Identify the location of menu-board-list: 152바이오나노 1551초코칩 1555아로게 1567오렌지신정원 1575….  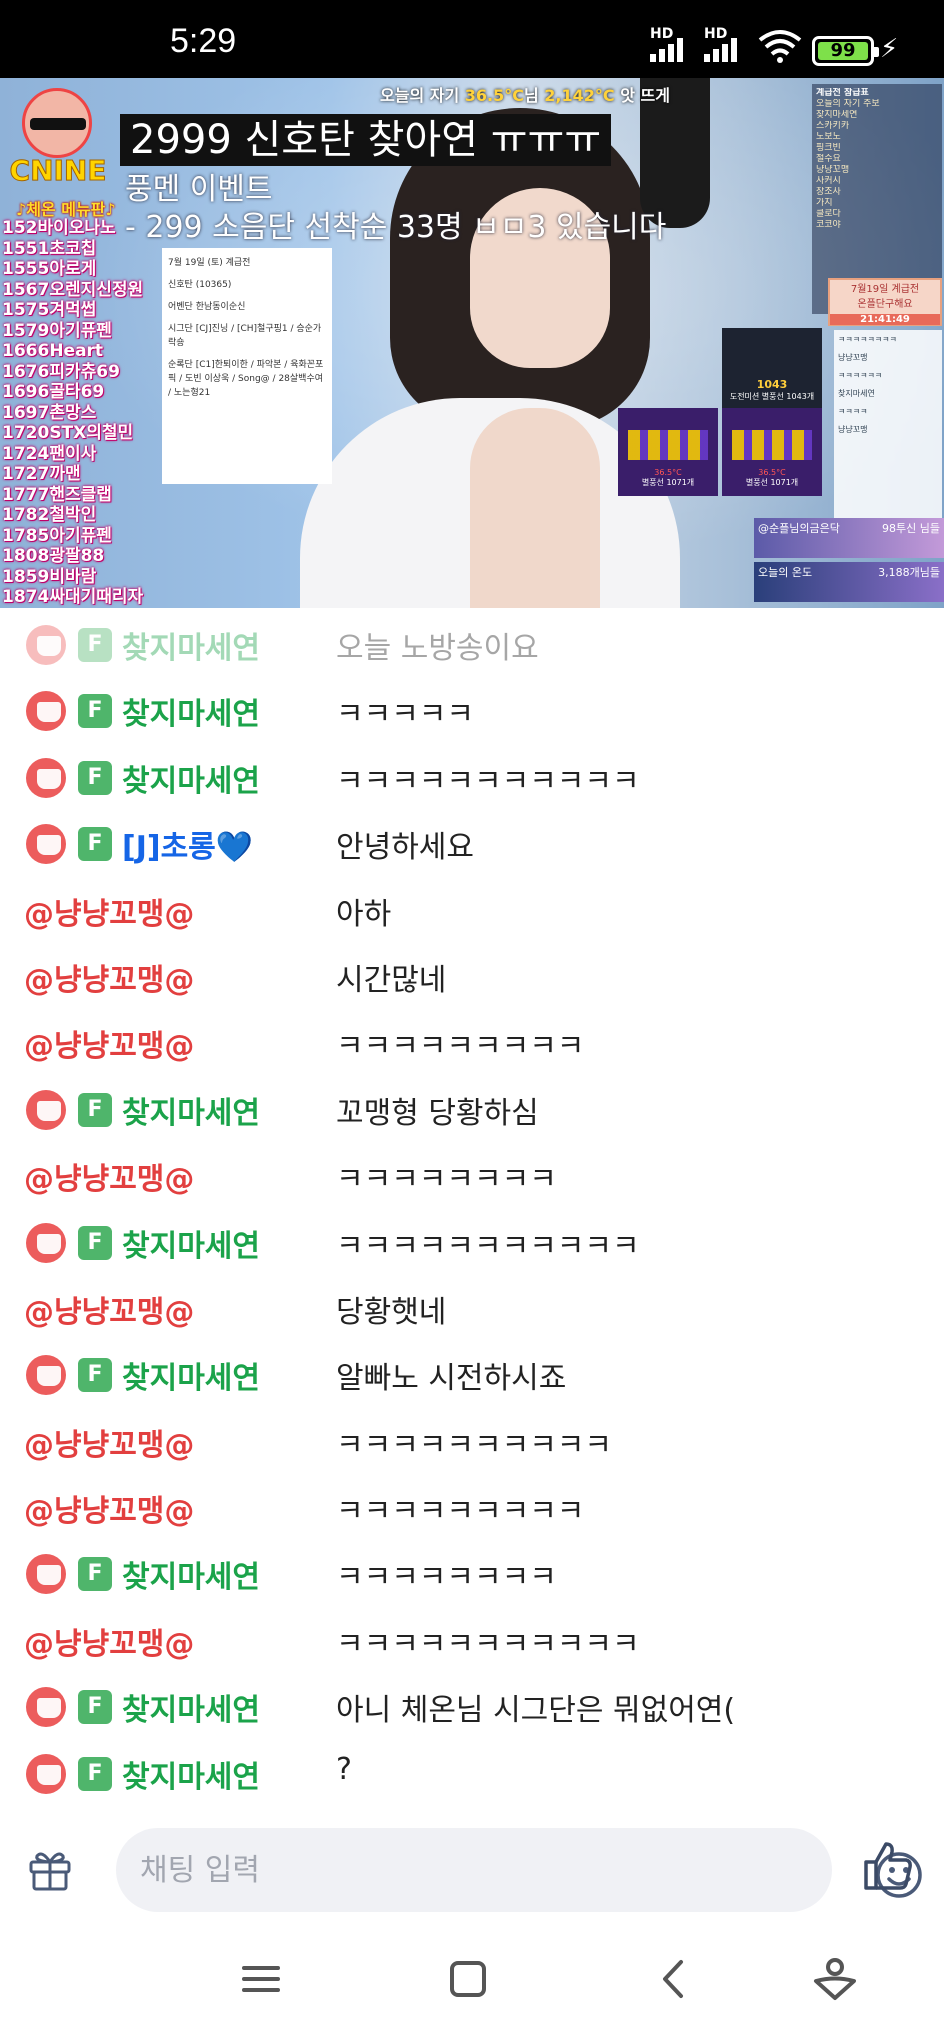
(72, 413).